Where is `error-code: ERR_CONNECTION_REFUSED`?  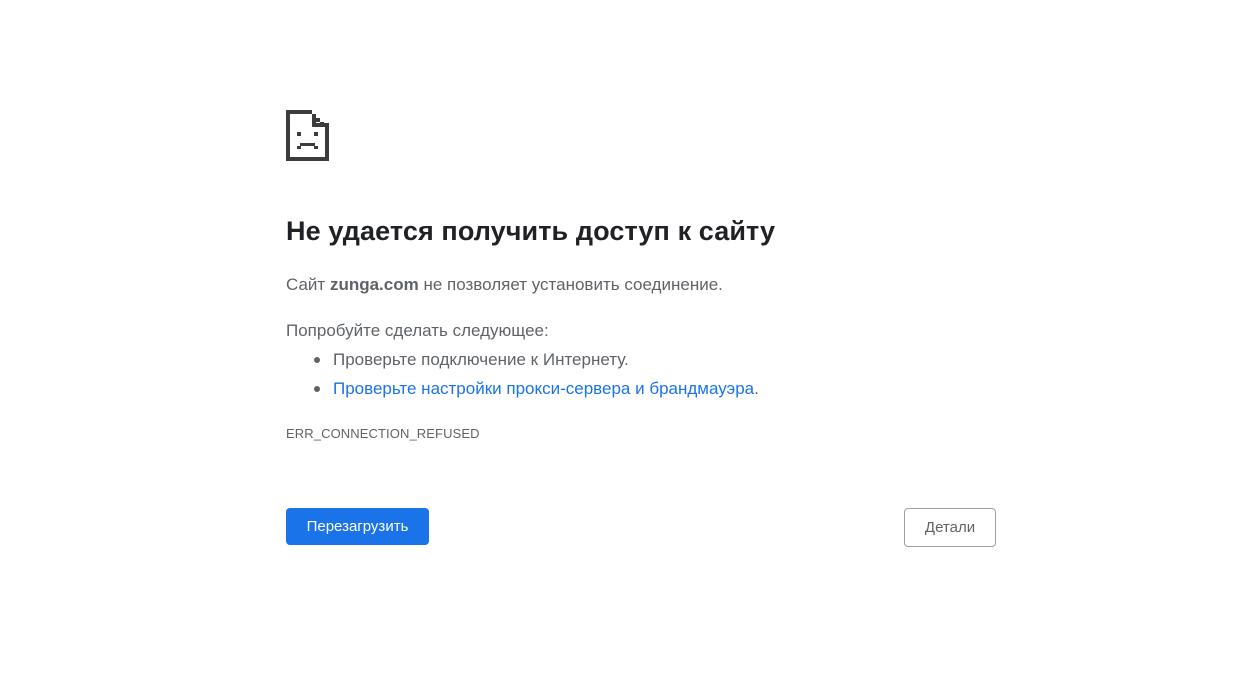 error-code: ERR_CONNECTION_REFUSED is located at coordinates (383, 433).